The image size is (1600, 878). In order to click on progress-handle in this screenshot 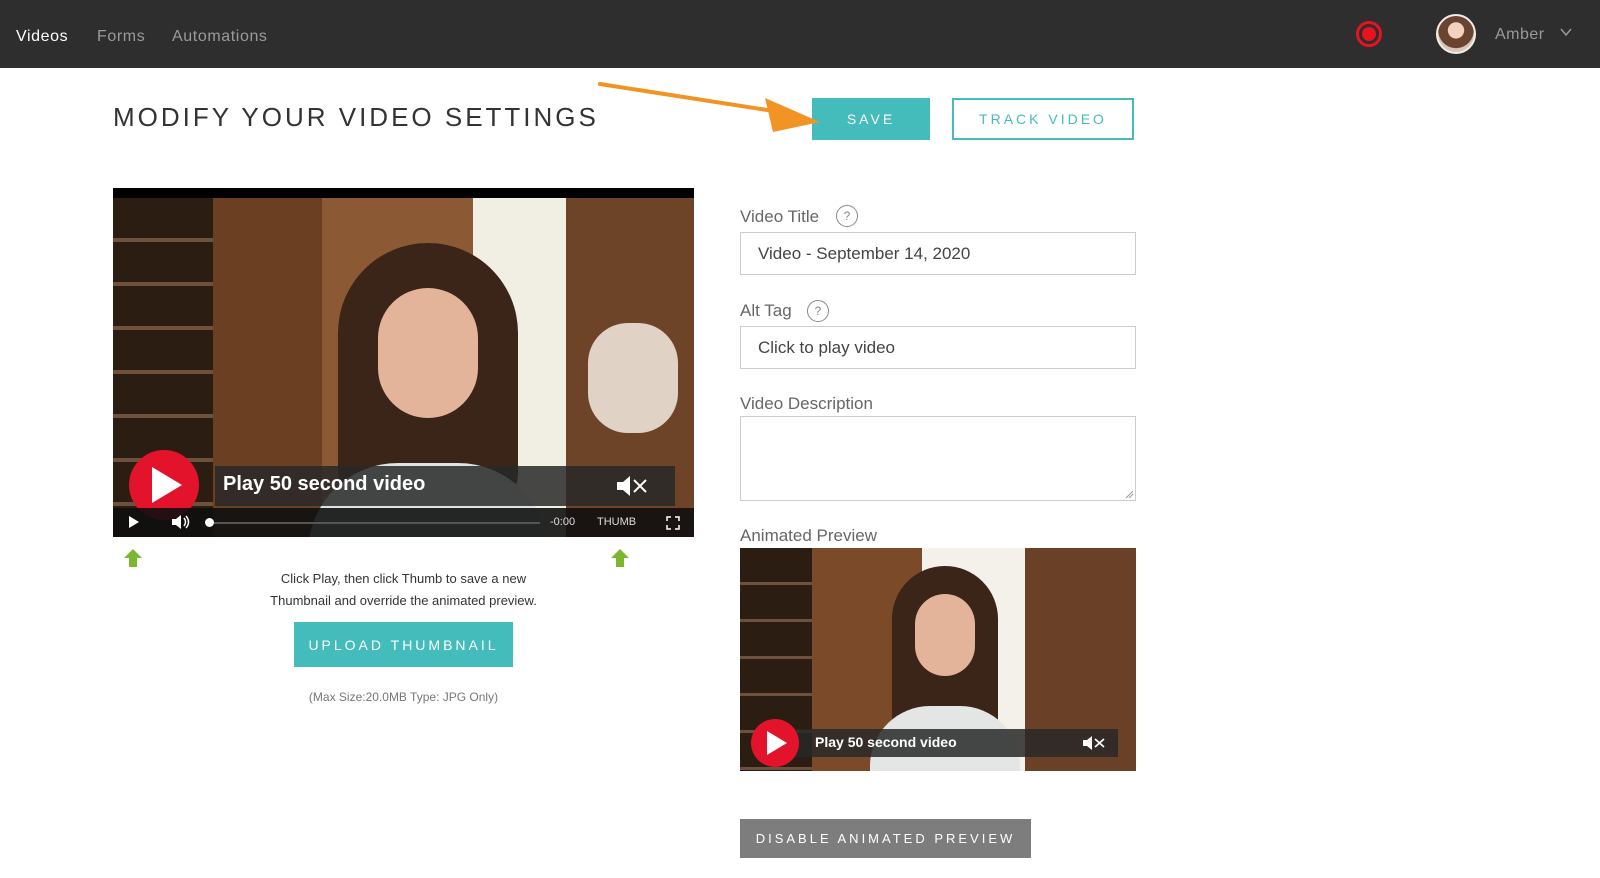, I will do `click(209, 522)`.